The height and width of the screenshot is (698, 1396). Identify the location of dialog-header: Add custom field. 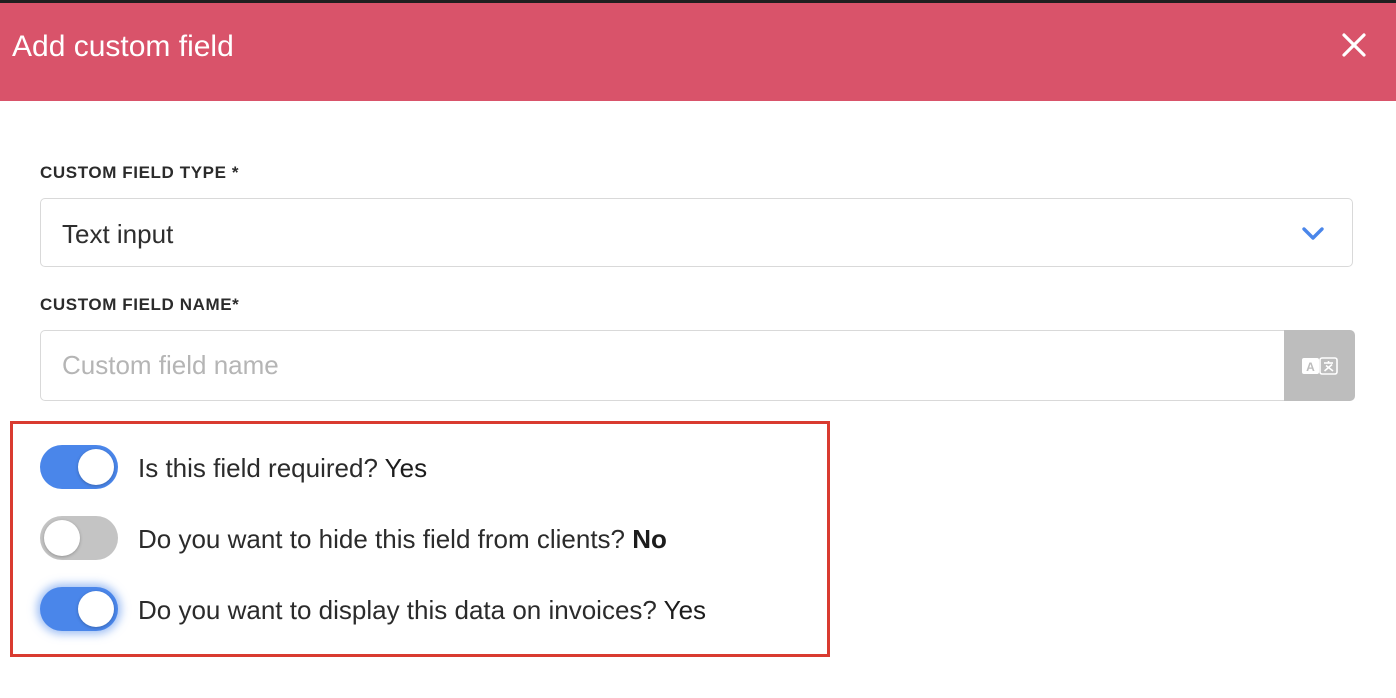
(698, 52).